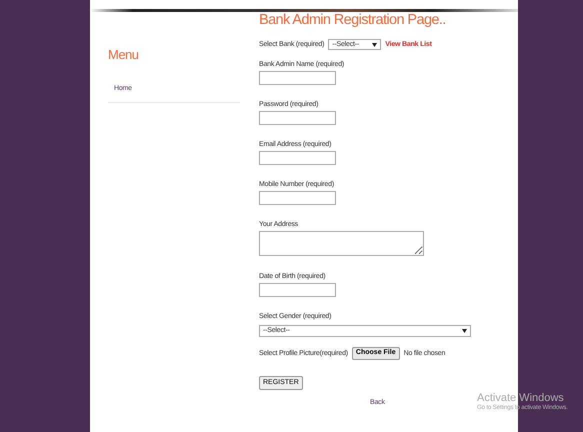 This screenshot has width=583, height=432. I want to click on menu-title: Menu, so click(123, 55).